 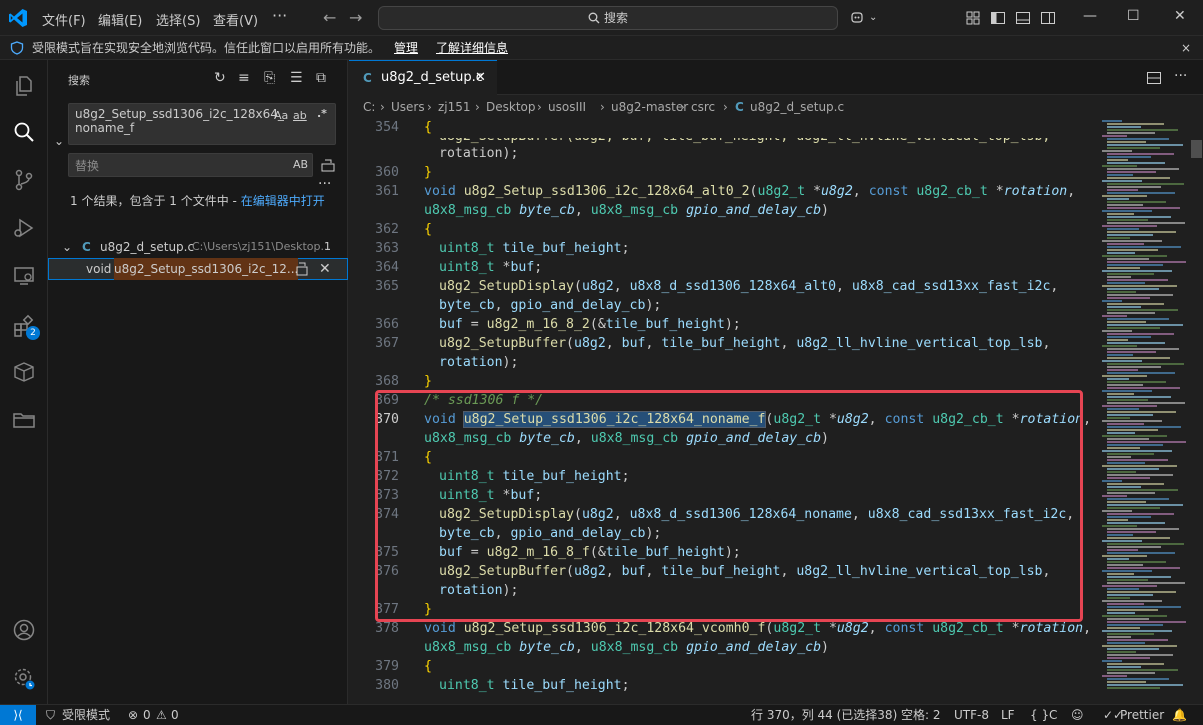 I want to click on explorer-icon, so click(x=24, y=86).